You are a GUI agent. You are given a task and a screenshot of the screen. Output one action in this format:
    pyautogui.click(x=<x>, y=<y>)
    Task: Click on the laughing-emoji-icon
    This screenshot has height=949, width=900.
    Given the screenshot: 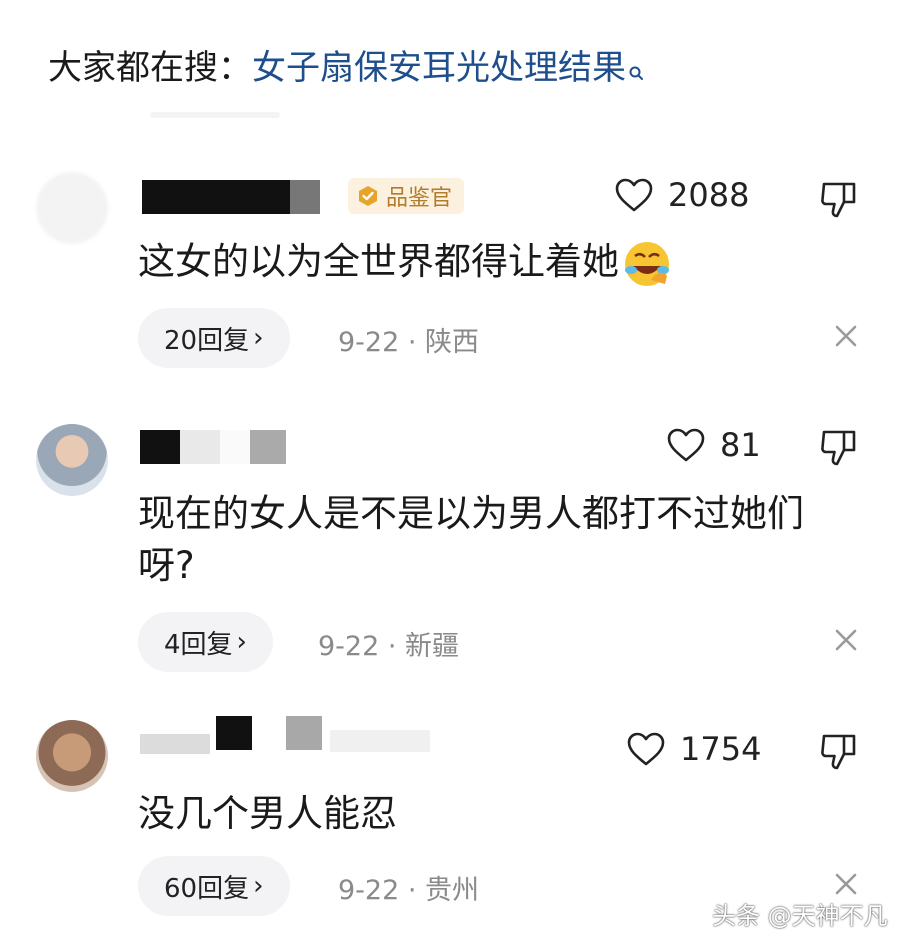 What is the action you would take?
    pyautogui.click(x=647, y=264)
    